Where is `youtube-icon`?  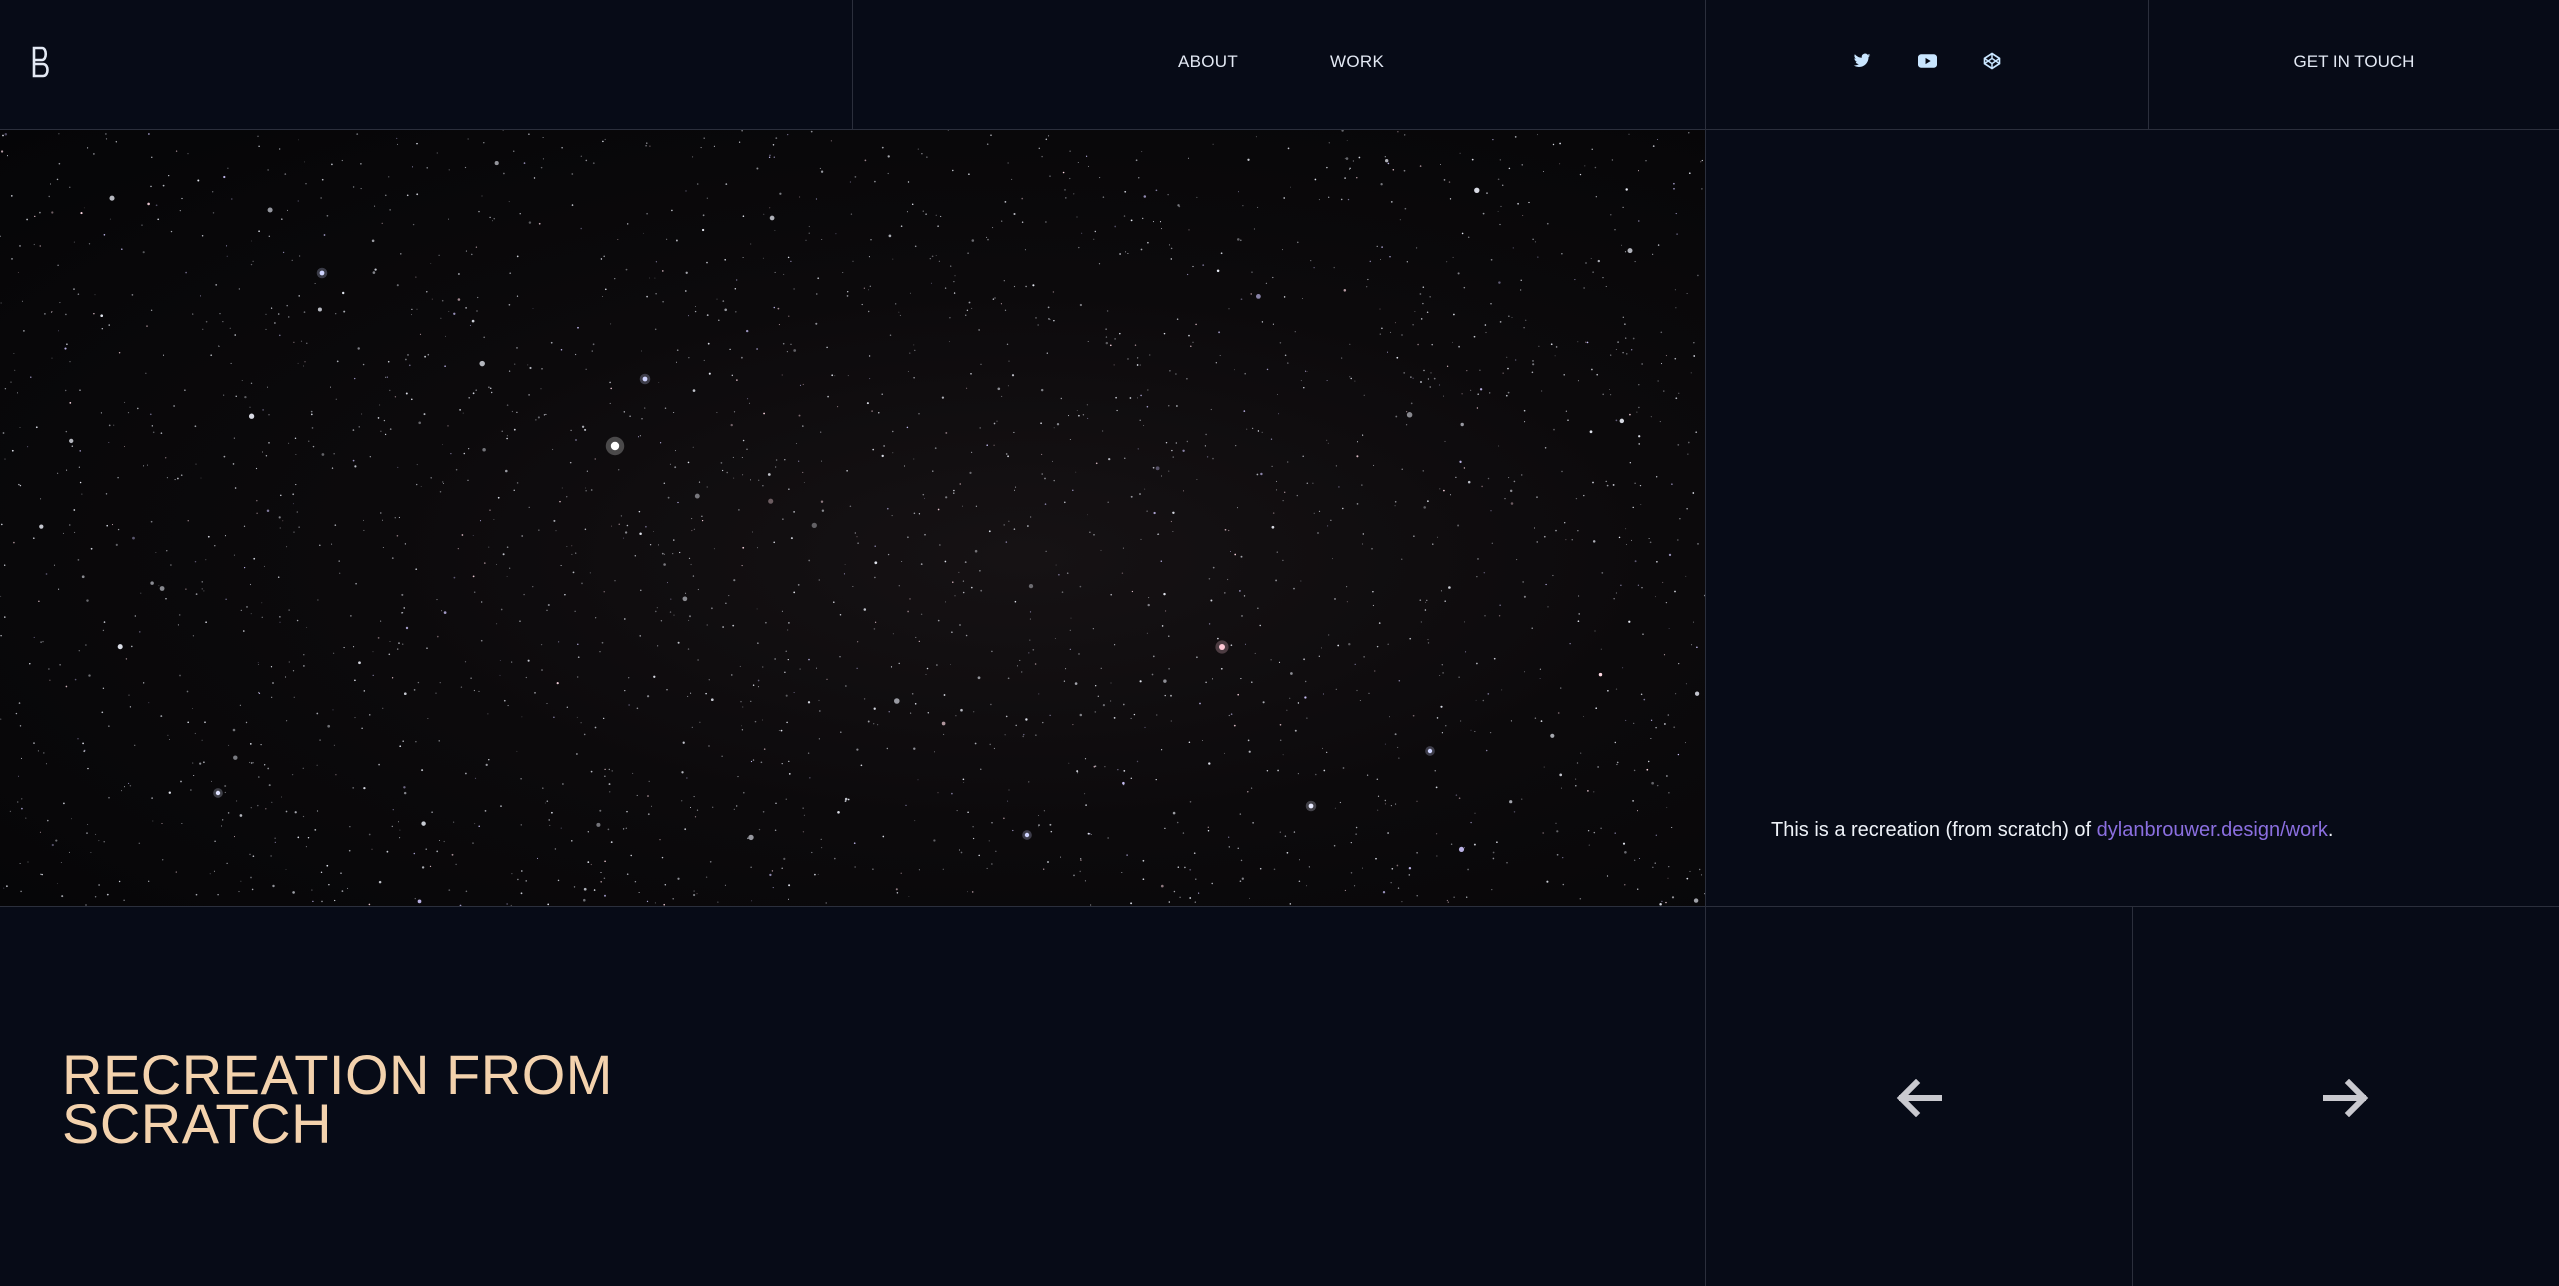 youtube-icon is located at coordinates (1927, 61).